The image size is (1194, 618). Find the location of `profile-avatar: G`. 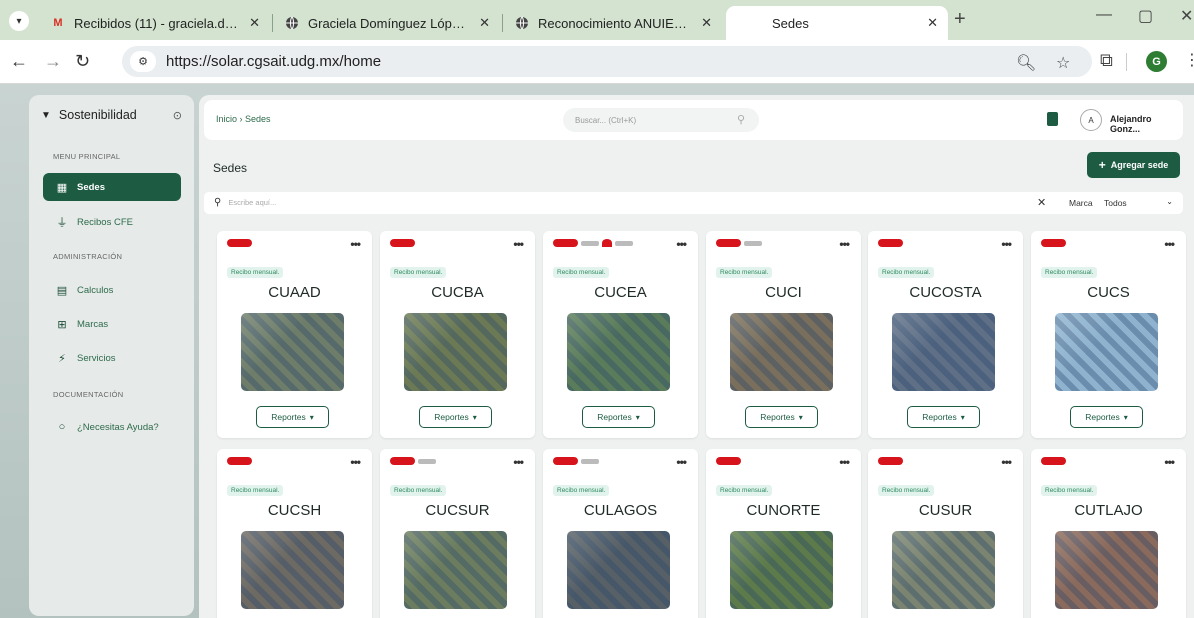

profile-avatar: G is located at coordinates (1156, 61).